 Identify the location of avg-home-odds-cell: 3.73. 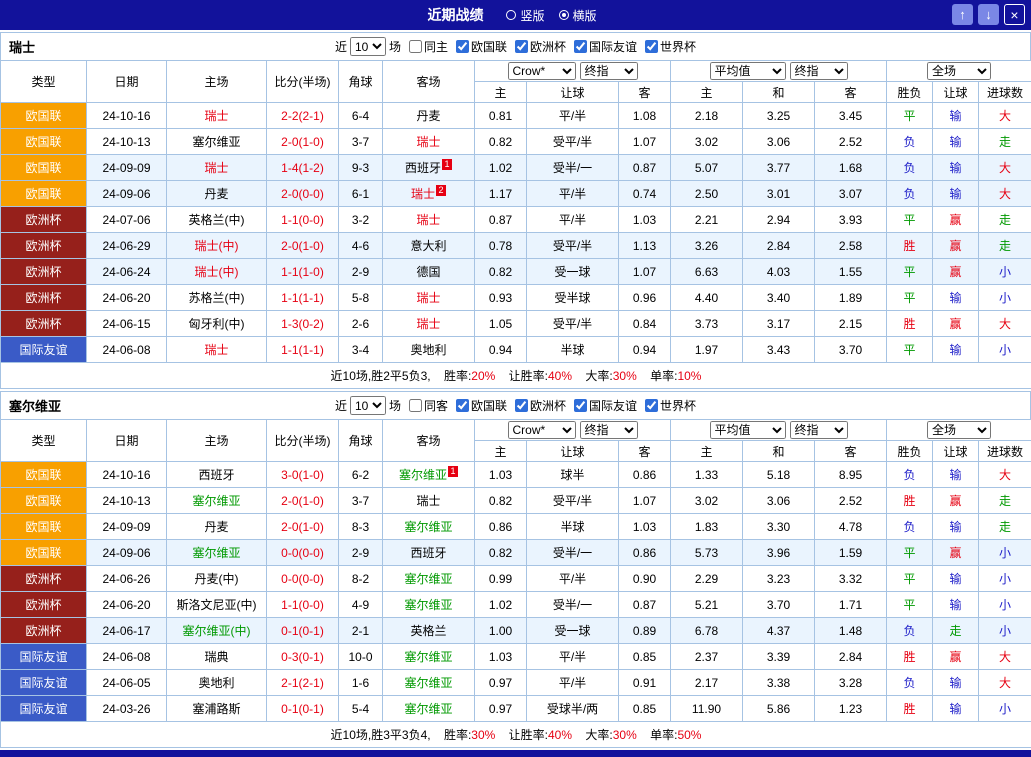
(707, 324).